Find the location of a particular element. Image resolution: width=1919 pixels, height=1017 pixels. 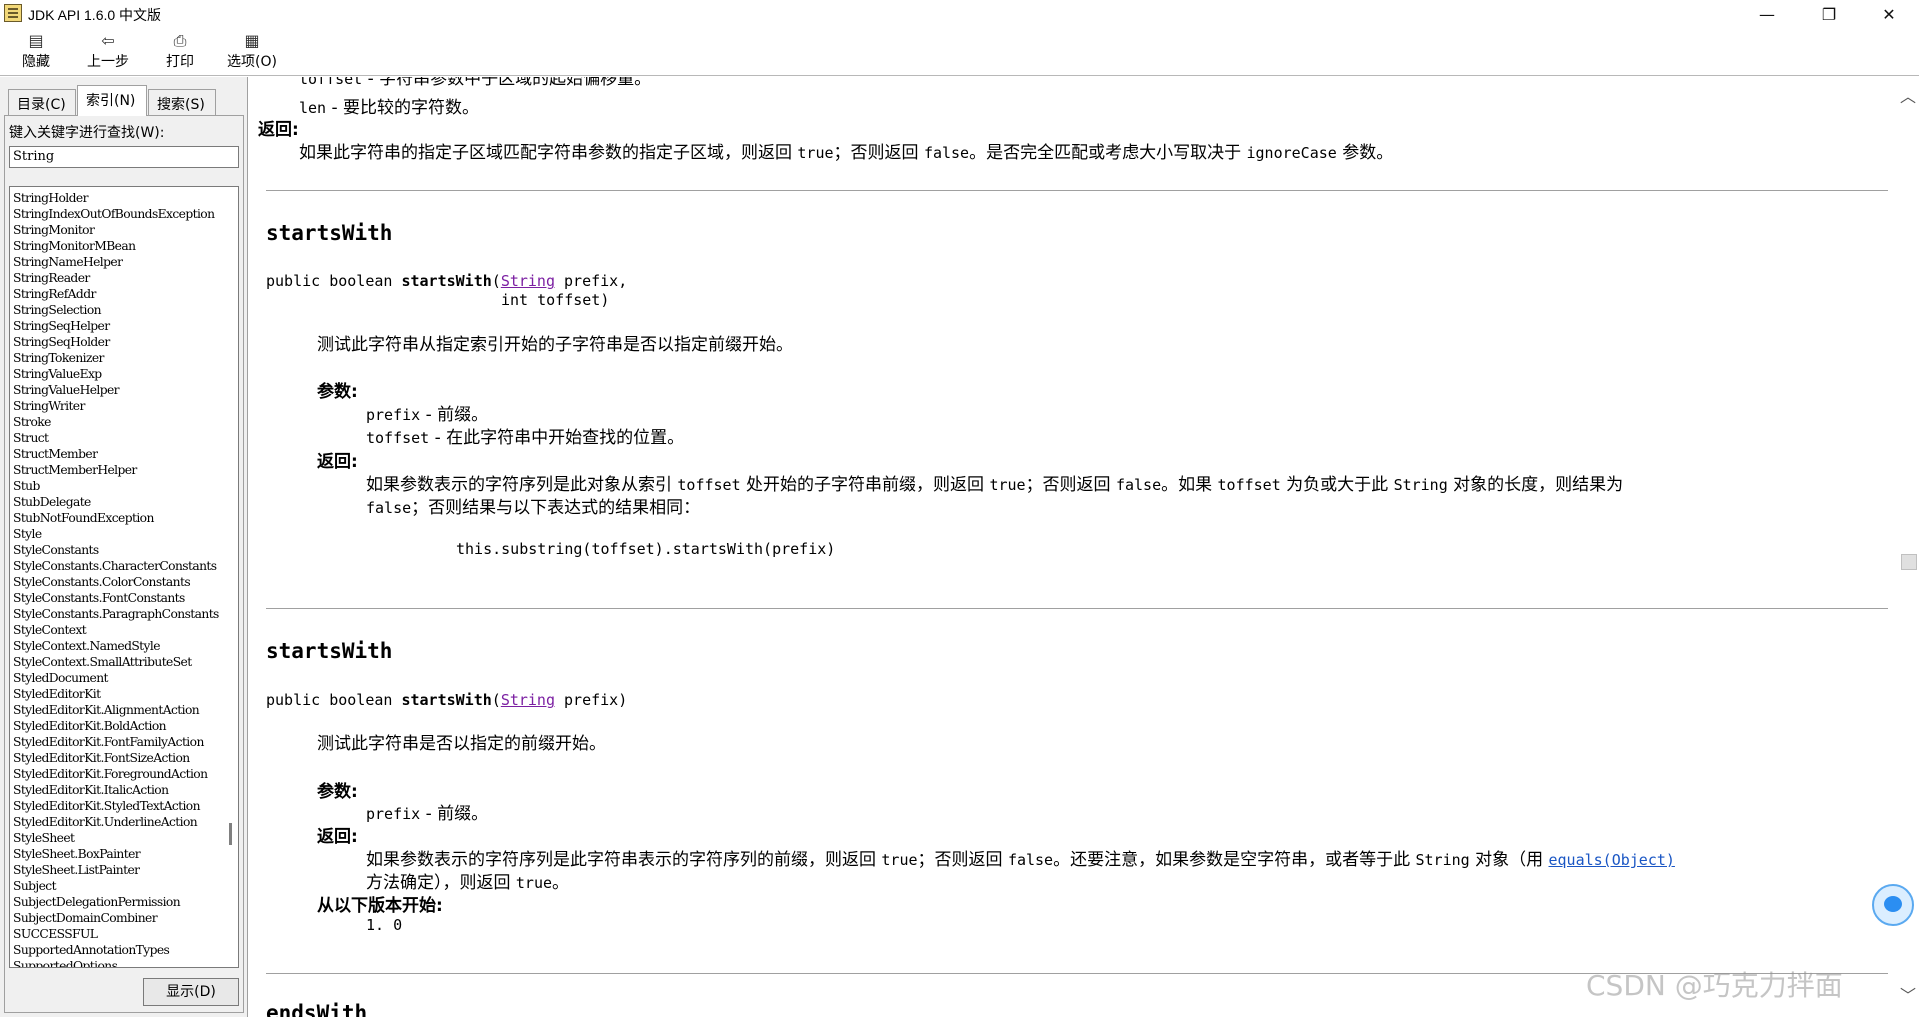

code: ignoreCase is located at coordinates (1291, 153).